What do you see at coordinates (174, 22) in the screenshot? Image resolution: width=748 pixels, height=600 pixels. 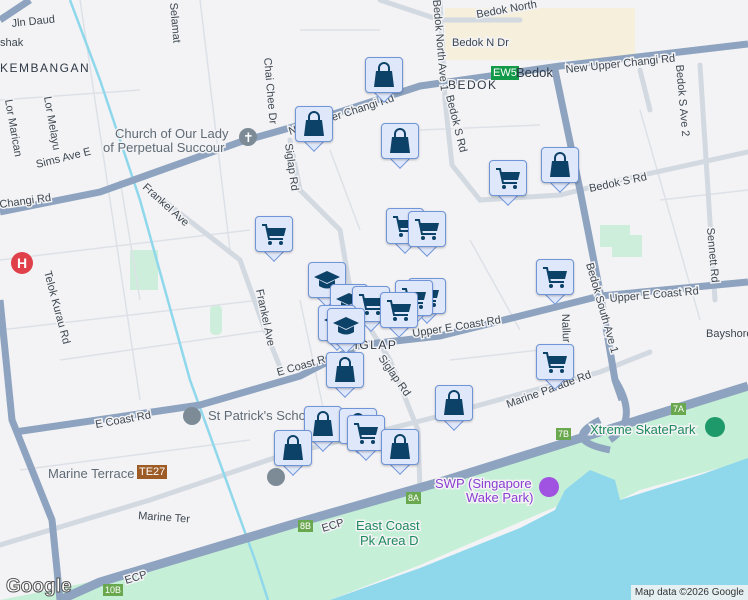 I see `street-label: Selamat` at bounding box center [174, 22].